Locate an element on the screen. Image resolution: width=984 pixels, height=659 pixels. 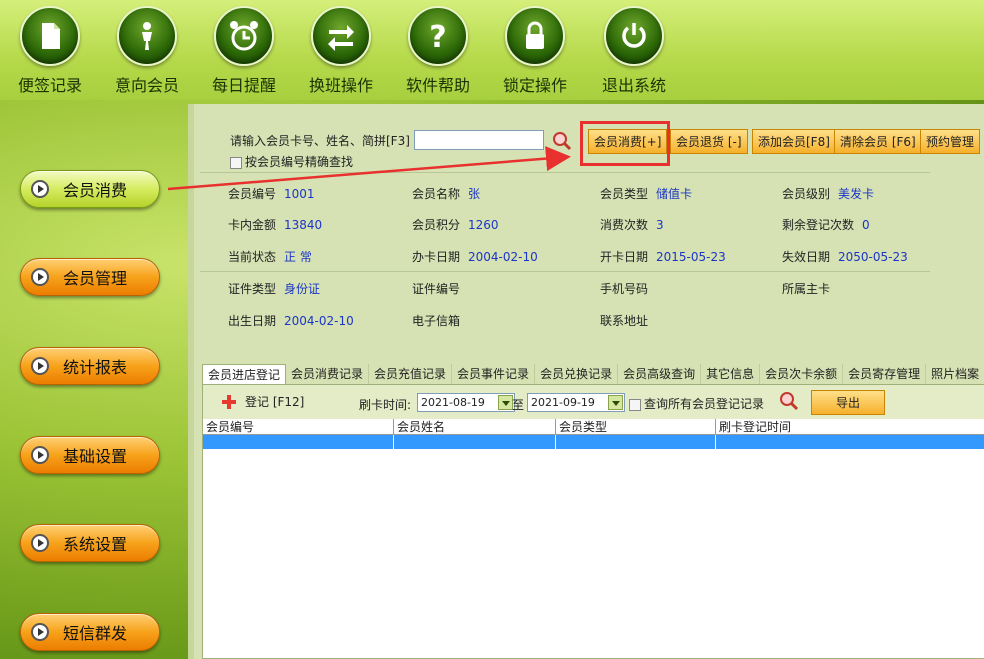
info-points: 会员积分 1260 is located at coordinates (455, 224).